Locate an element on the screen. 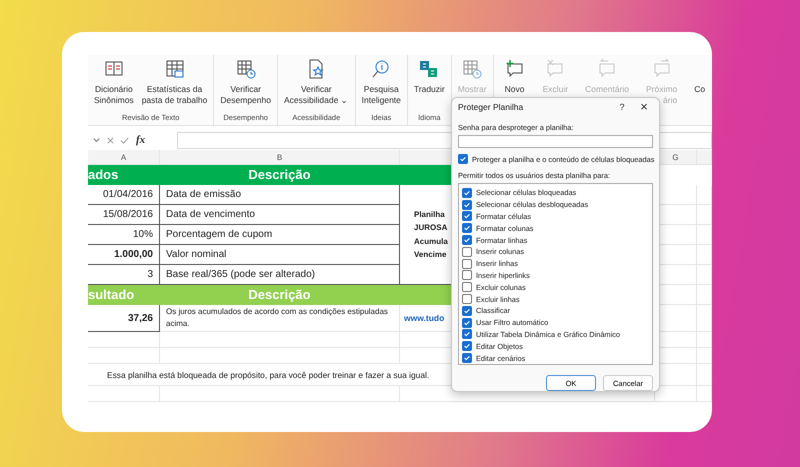 The image size is (800, 467). table-header: ados is located at coordinates (124, 175).